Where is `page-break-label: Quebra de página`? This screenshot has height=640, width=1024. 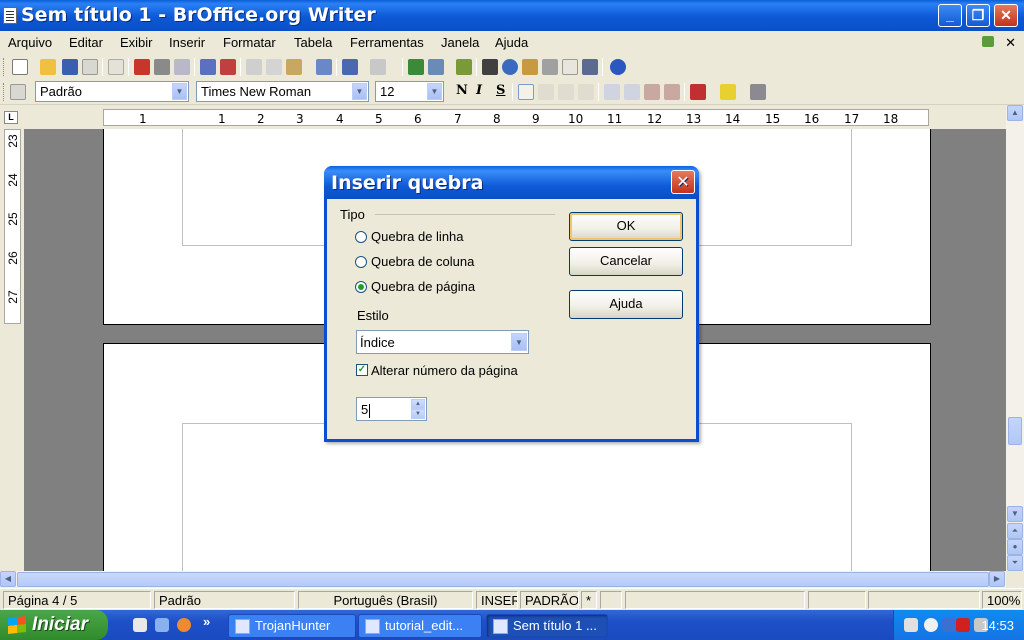 page-break-label: Quebra de página is located at coordinates (423, 286).